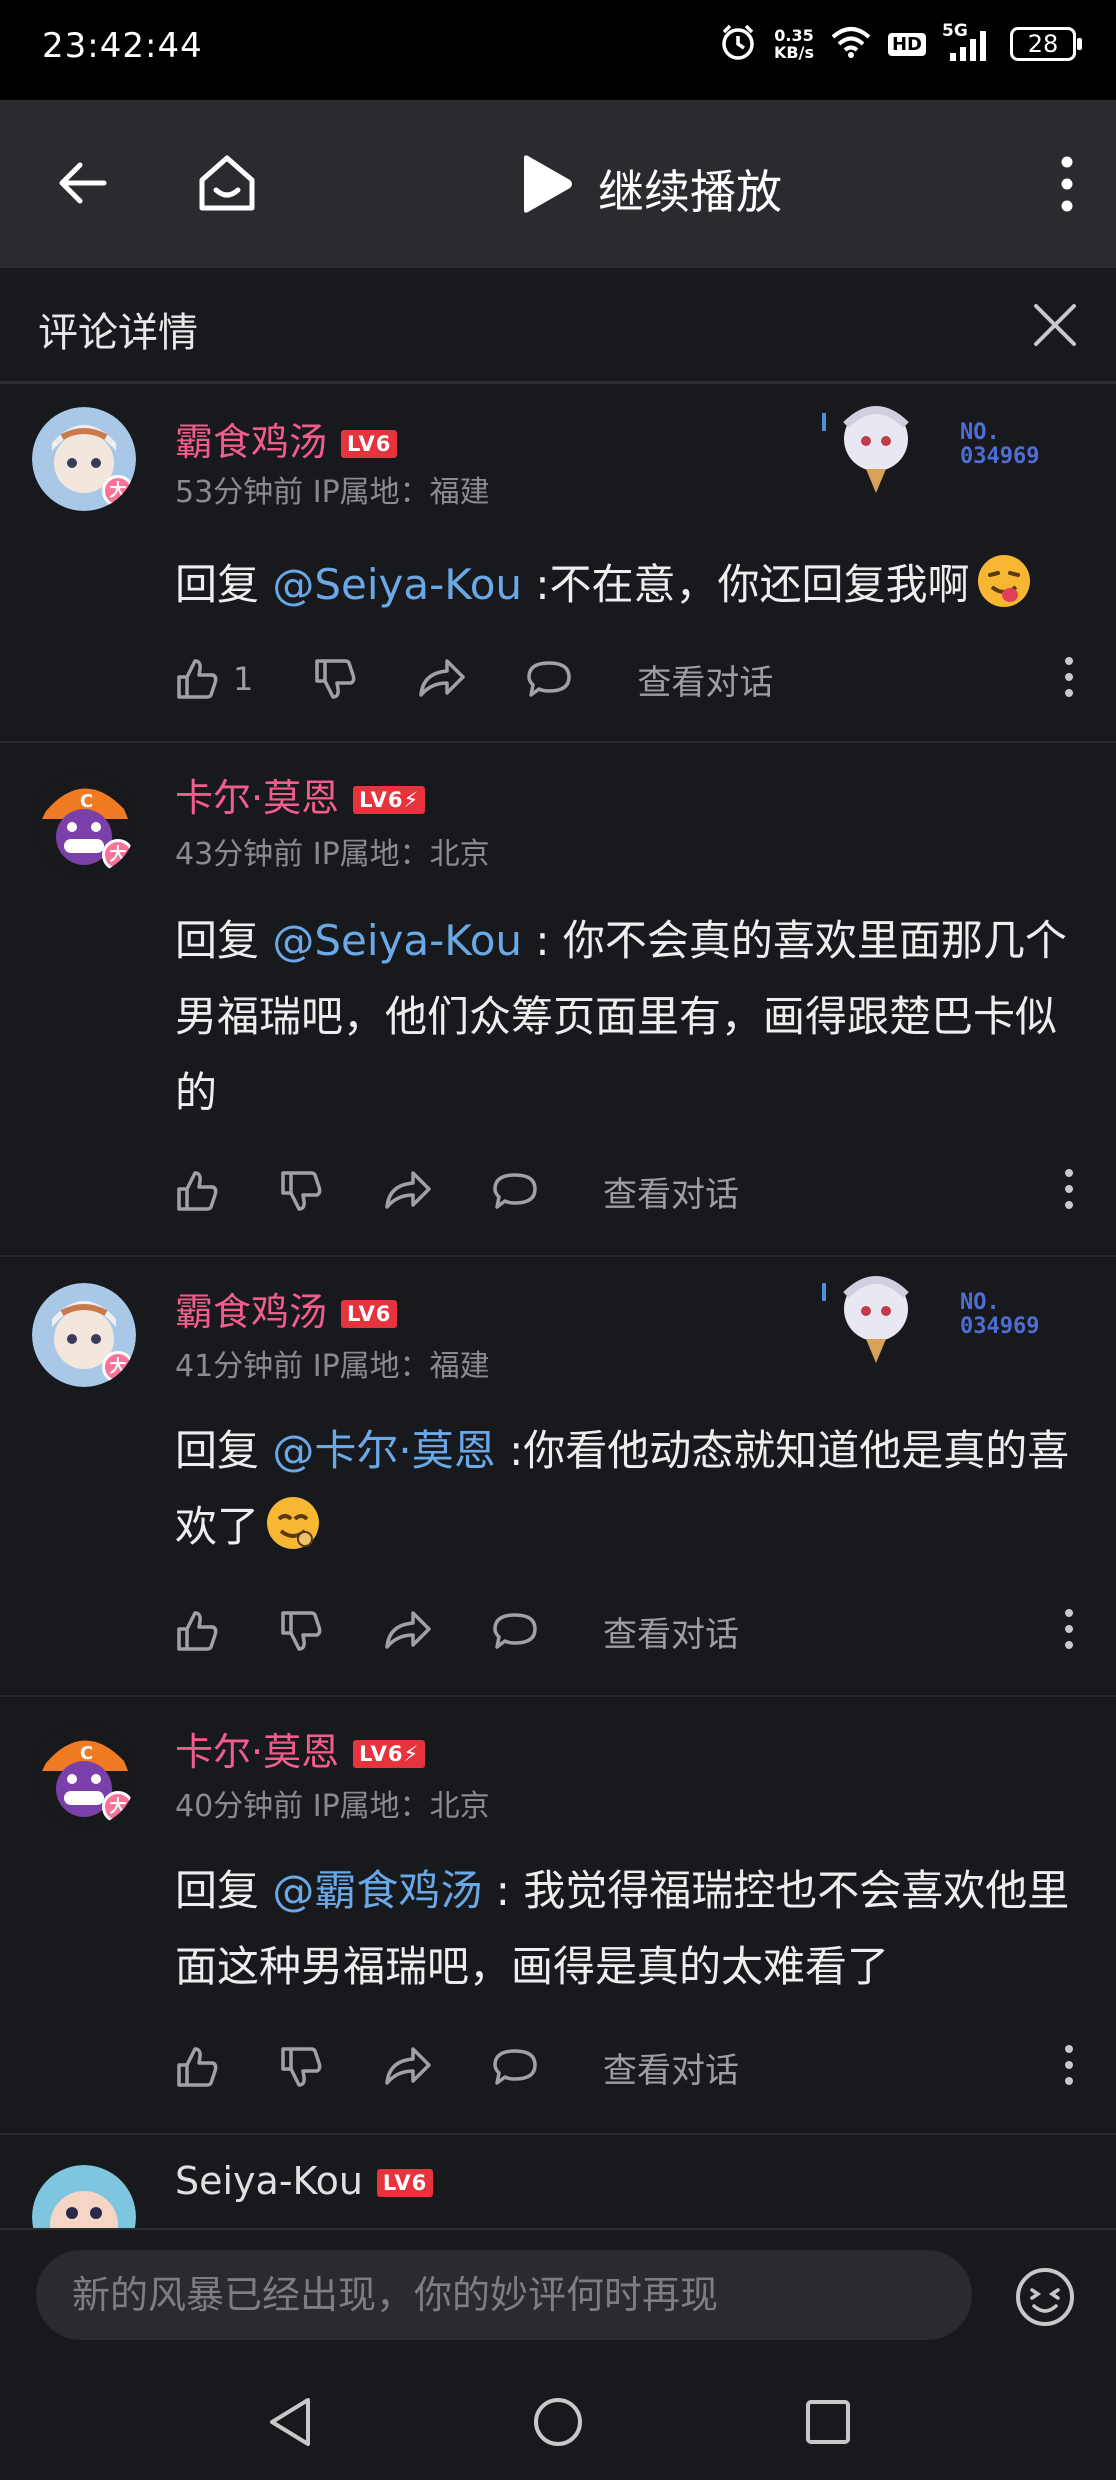  I want to click on comment-meta: 53分钟前 IP属地：福建, so click(332, 489).